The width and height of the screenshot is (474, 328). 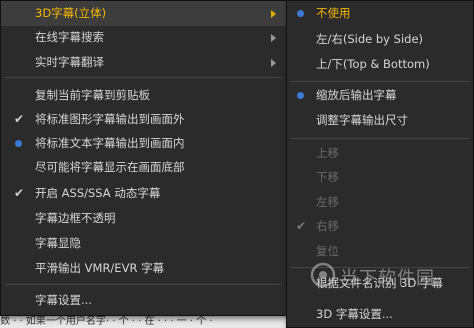 I want to click on watermark-icon, so click(x=323, y=275).